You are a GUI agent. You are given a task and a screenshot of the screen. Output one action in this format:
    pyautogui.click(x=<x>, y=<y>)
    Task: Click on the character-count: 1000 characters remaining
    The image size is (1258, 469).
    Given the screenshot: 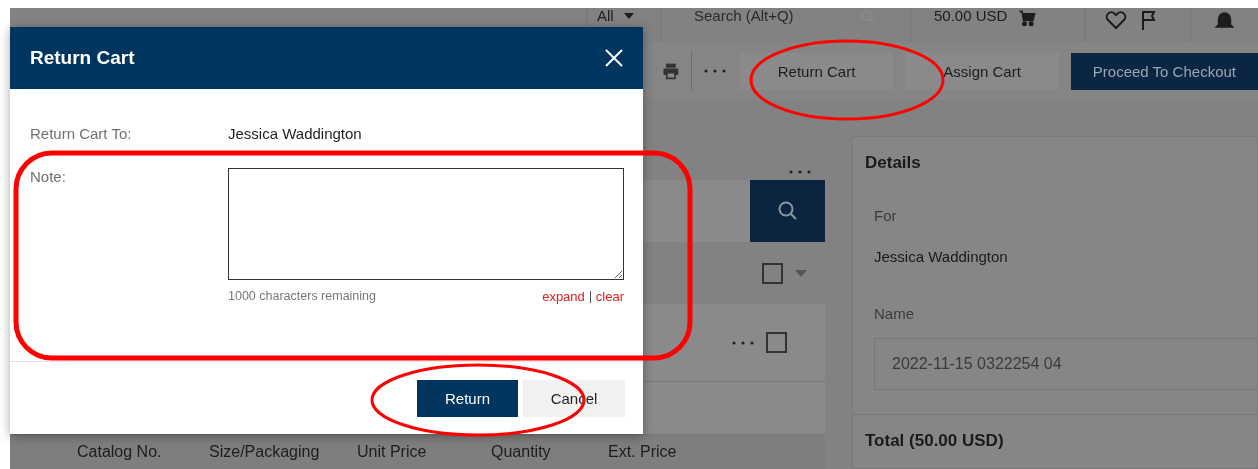 What is the action you would take?
    pyautogui.click(x=302, y=296)
    